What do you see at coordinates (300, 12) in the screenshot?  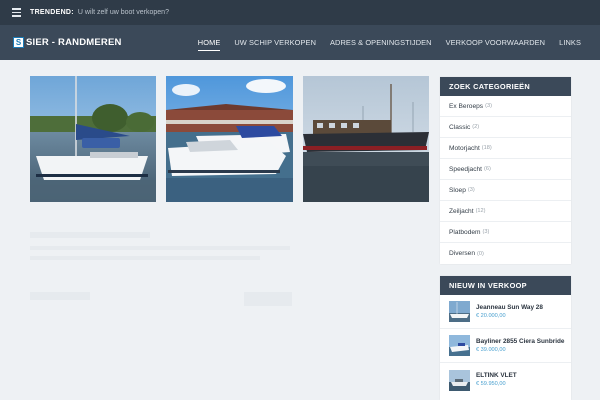 I see `trending-bar: TRENDEND: U wilt zelf uw boot verkopen?` at bounding box center [300, 12].